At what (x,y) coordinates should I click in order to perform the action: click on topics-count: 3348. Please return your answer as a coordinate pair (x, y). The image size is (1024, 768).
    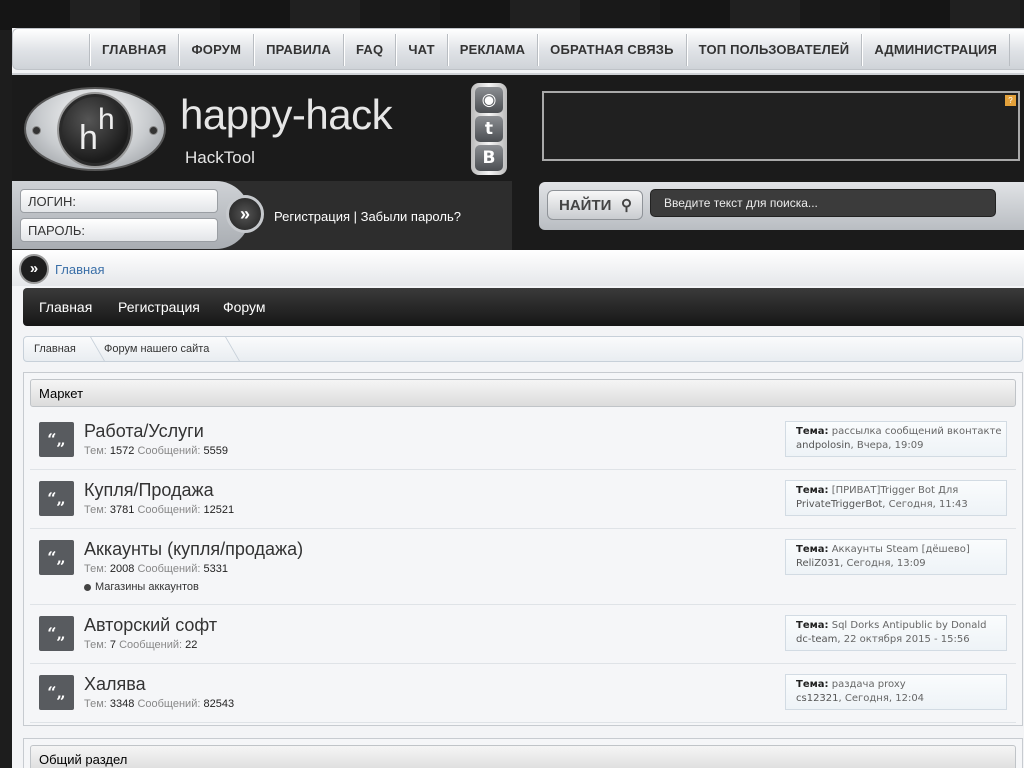
    Looking at the image, I should click on (122, 704).